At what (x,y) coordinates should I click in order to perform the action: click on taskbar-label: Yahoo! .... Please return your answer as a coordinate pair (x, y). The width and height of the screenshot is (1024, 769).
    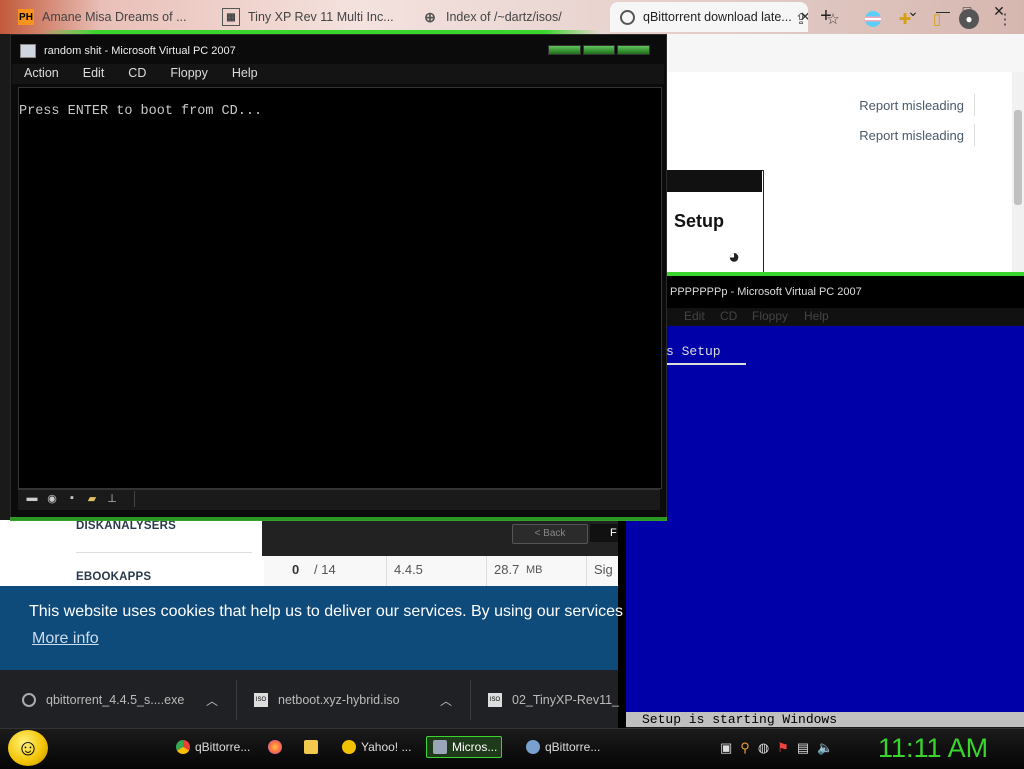
    Looking at the image, I should click on (386, 747).